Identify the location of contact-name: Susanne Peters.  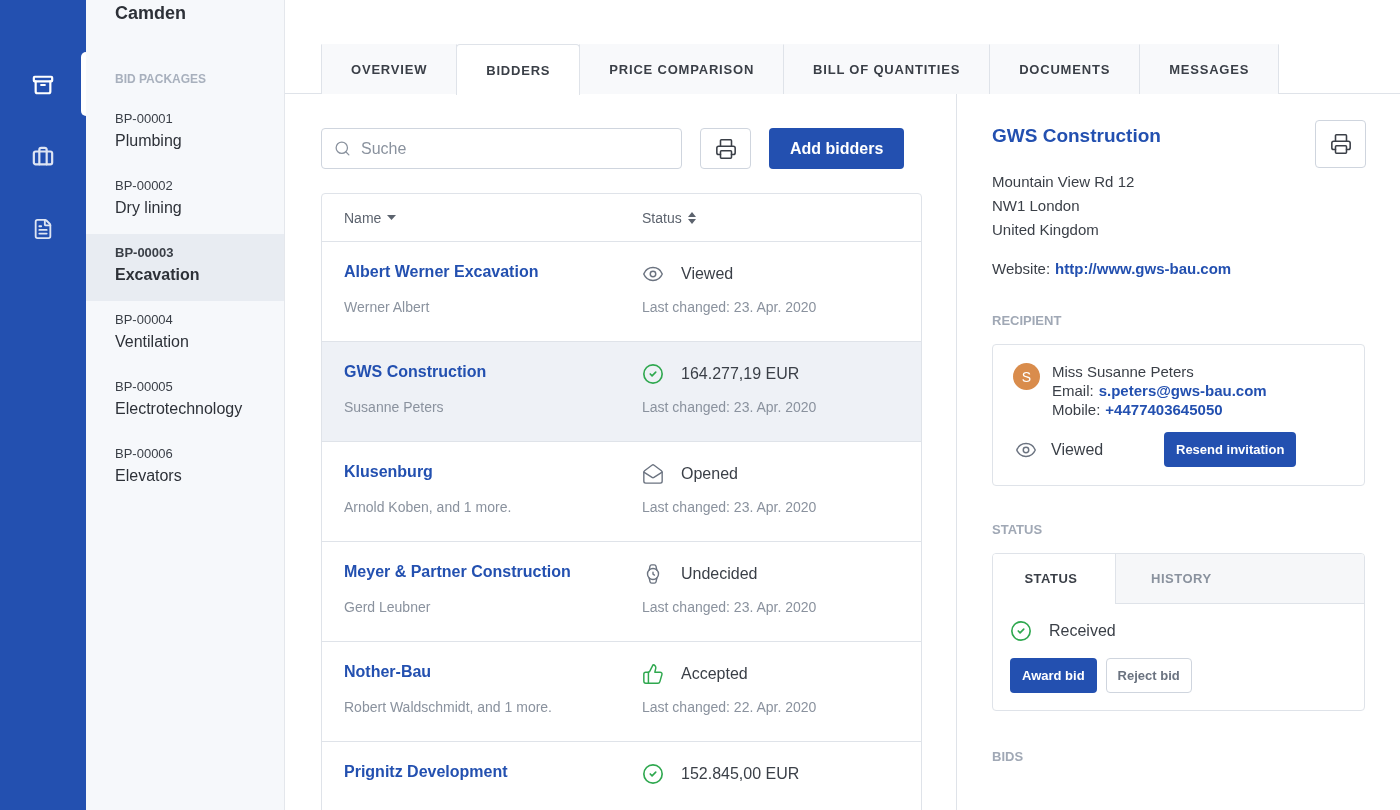
(394, 407).